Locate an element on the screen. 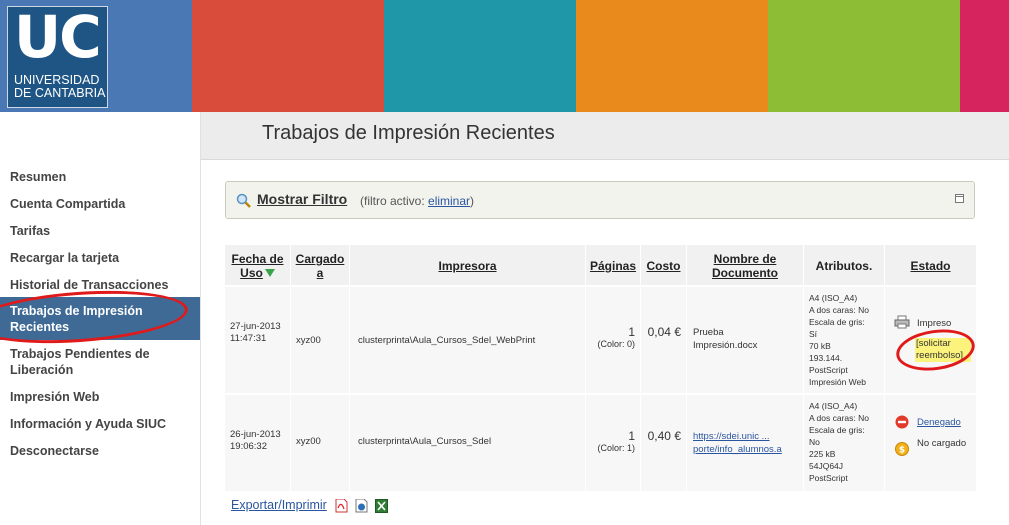 The image size is (1009, 525). sidebar-item-impresion-web: Impresión Web is located at coordinates (100, 397).